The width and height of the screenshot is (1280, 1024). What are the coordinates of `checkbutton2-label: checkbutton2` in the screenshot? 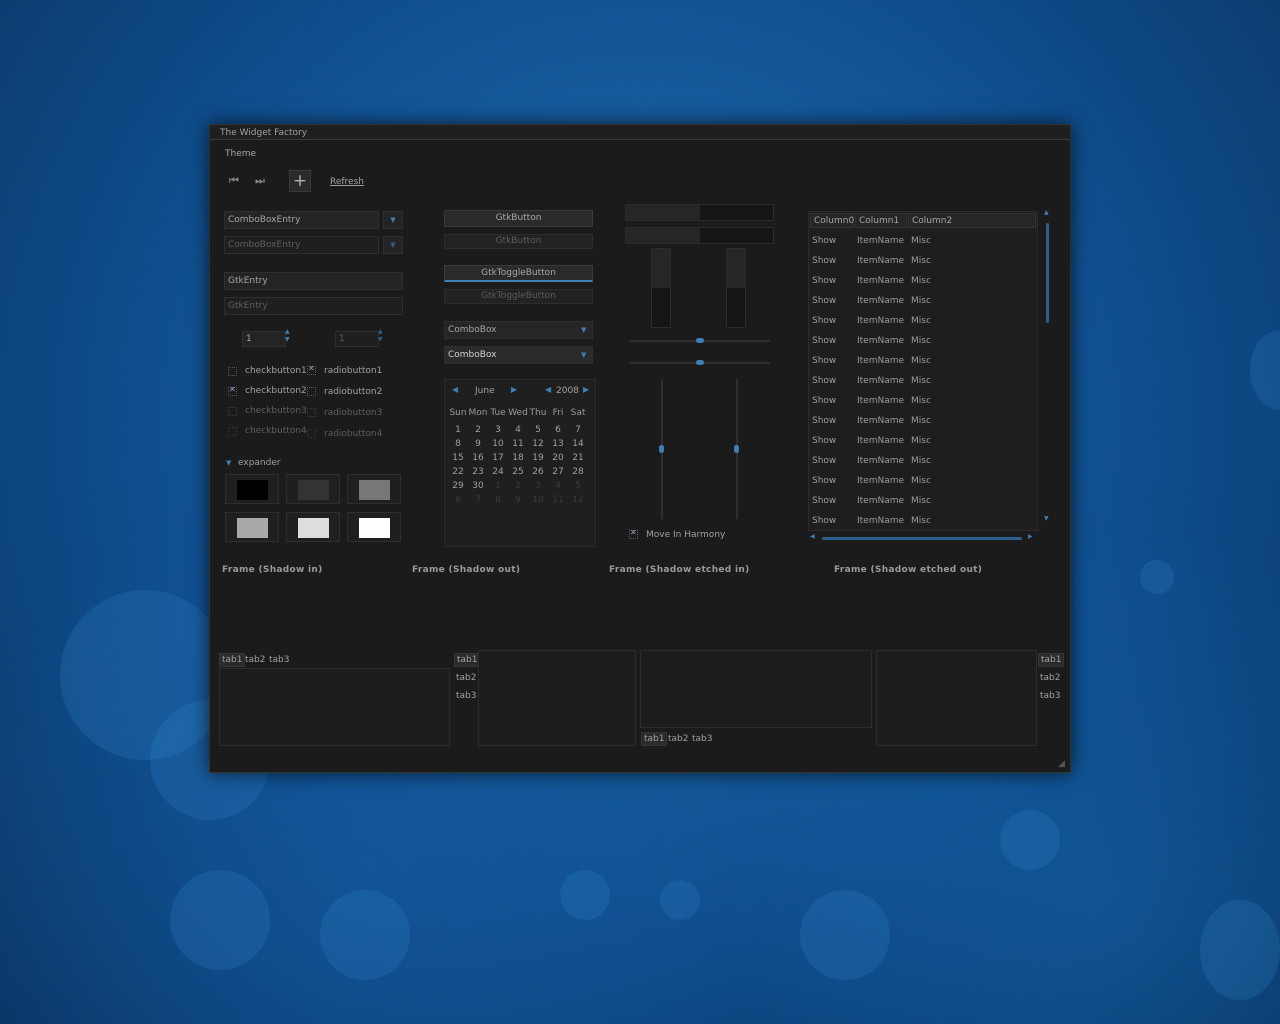 It's located at (276, 391).